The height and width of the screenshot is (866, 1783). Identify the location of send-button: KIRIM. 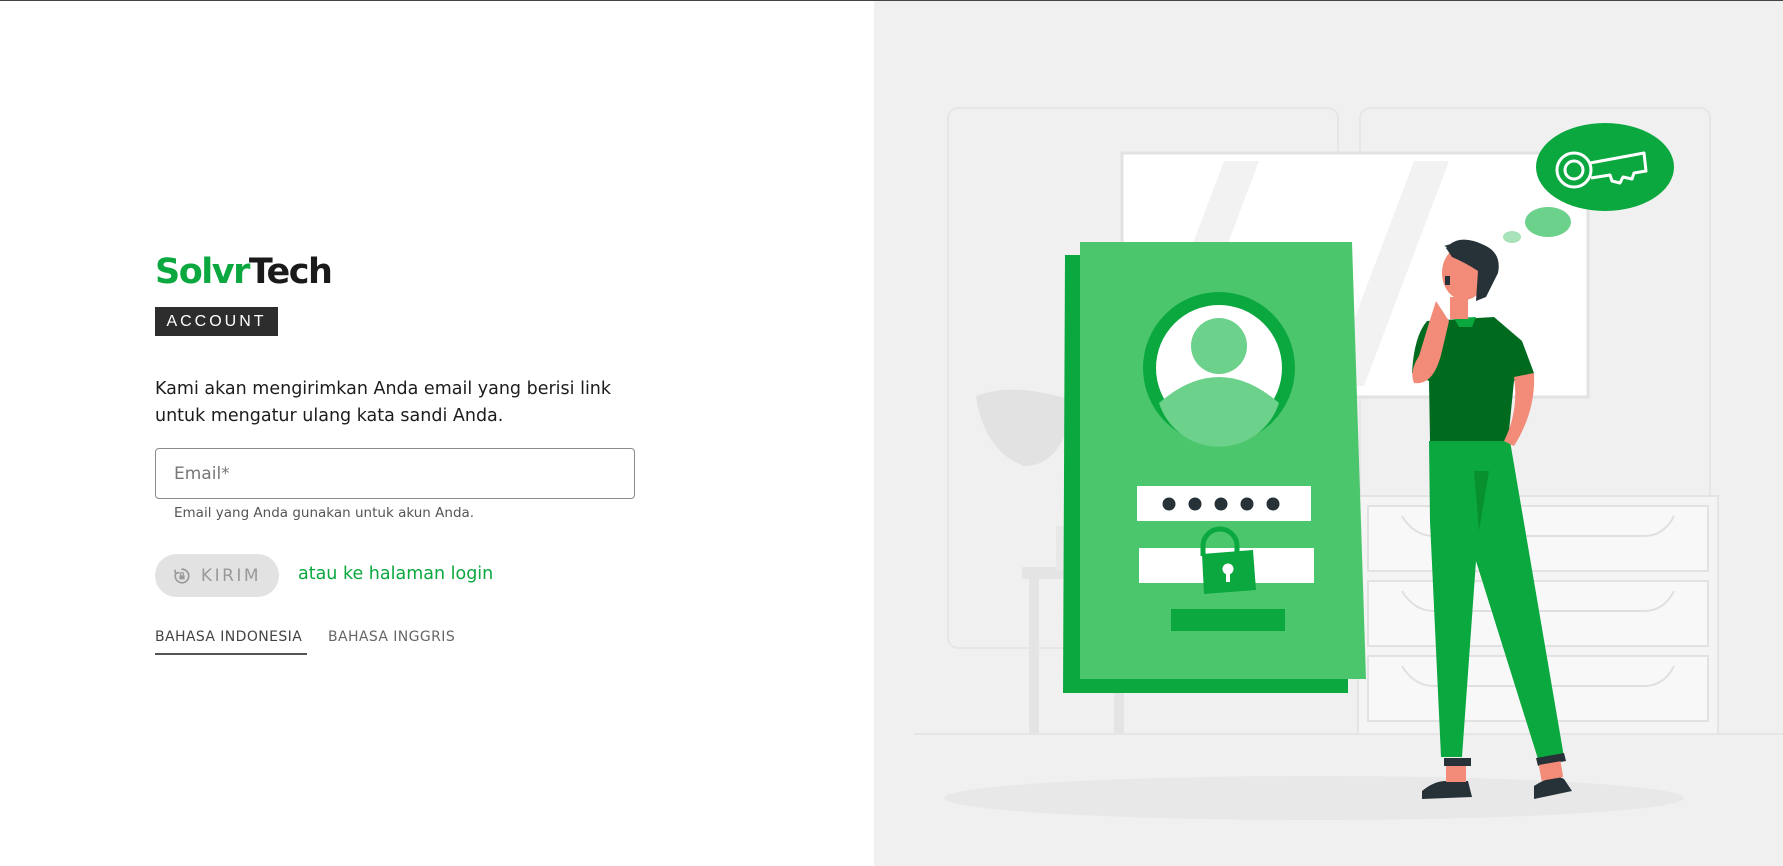
(217, 575).